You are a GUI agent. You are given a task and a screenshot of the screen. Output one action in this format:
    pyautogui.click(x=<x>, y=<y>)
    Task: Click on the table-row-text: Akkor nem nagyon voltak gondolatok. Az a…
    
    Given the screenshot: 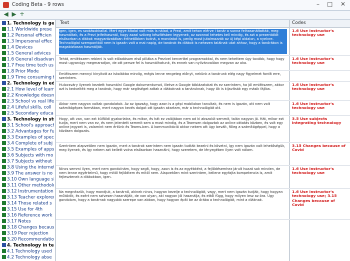 What is the action you would take?
    pyautogui.click(x=173, y=108)
    